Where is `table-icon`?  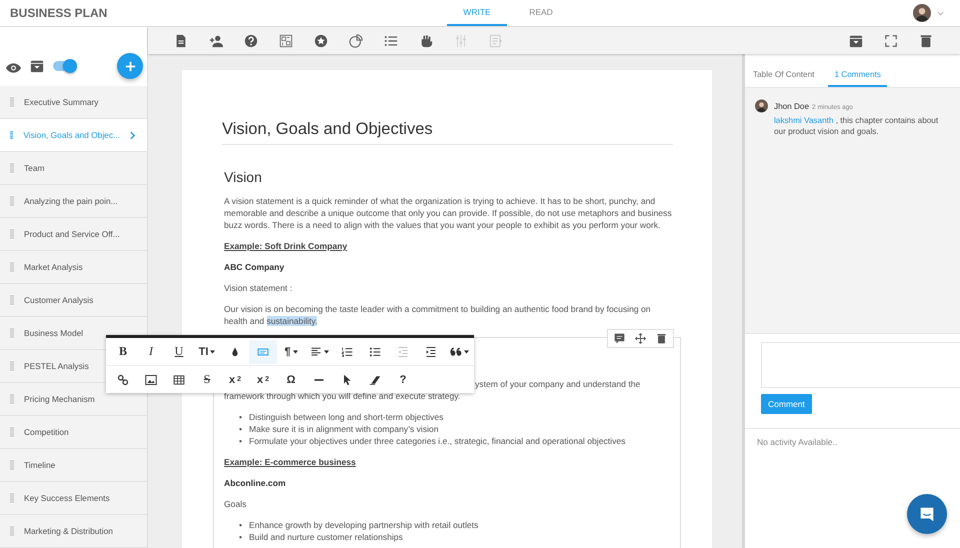 table-icon is located at coordinates (179, 380).